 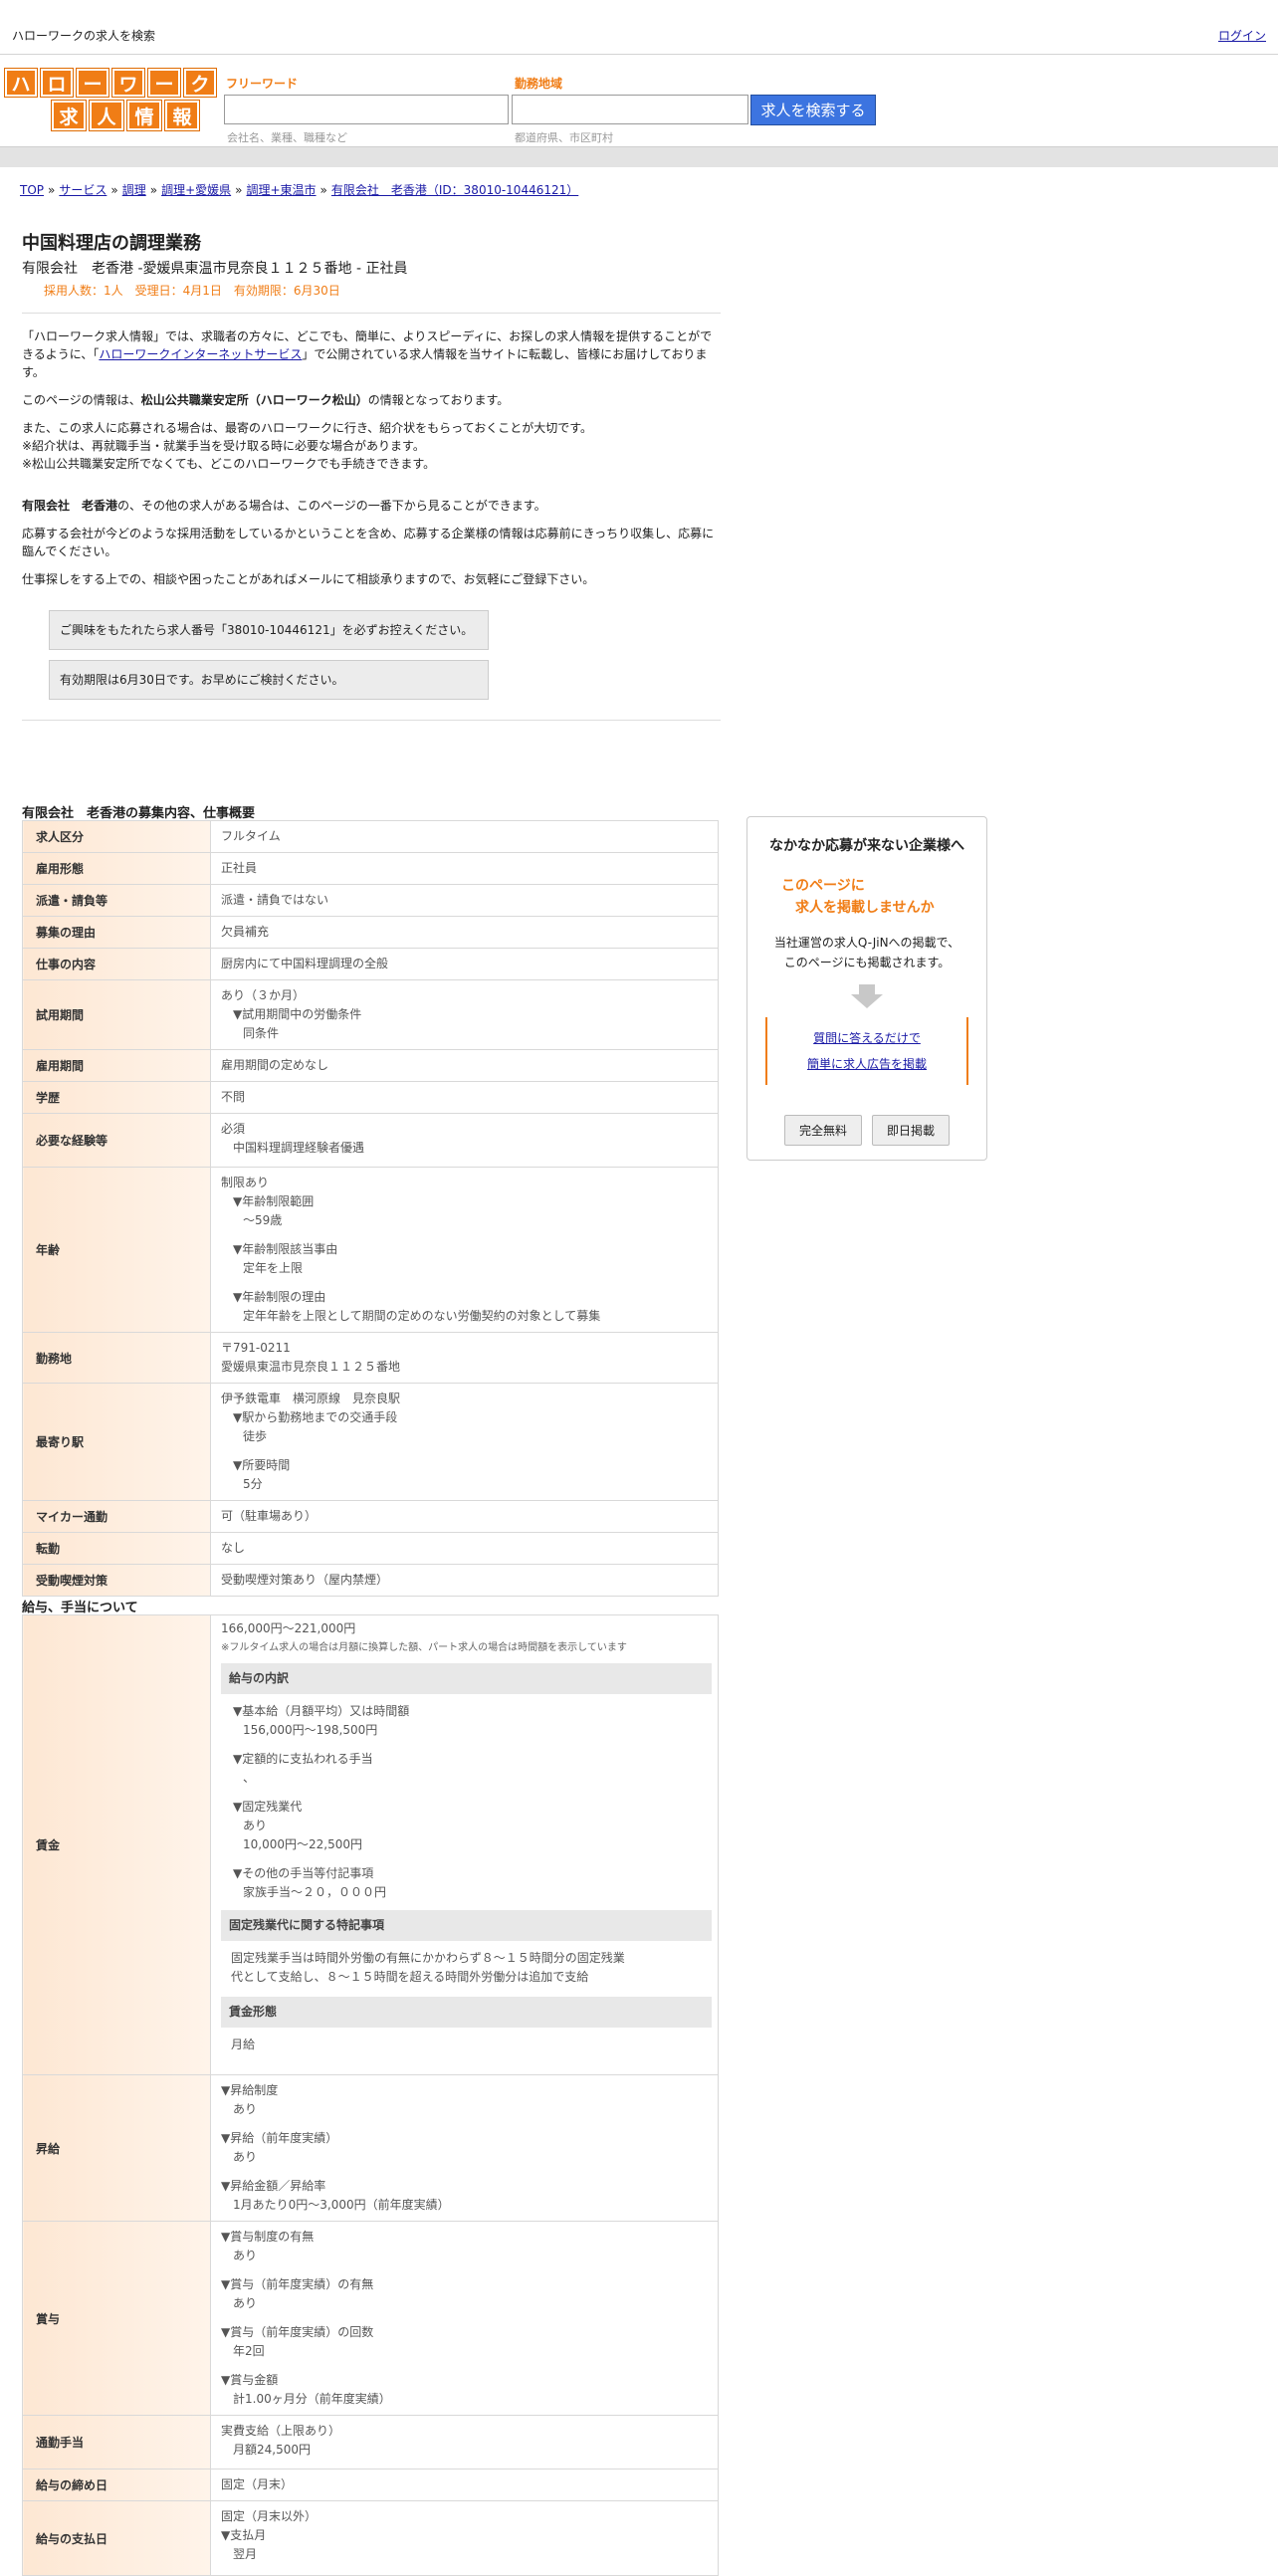 I want to click on logo-char: ロ, so click(x=57, y=83).